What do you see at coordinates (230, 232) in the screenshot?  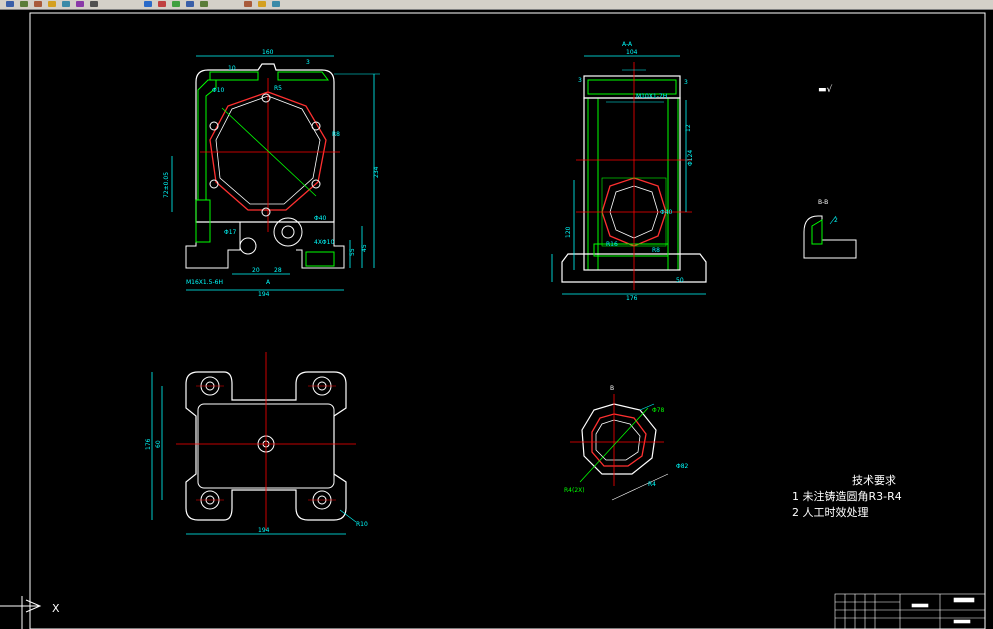 I see `front-note-phi17: Φ17` at bounding box center [230, 232].